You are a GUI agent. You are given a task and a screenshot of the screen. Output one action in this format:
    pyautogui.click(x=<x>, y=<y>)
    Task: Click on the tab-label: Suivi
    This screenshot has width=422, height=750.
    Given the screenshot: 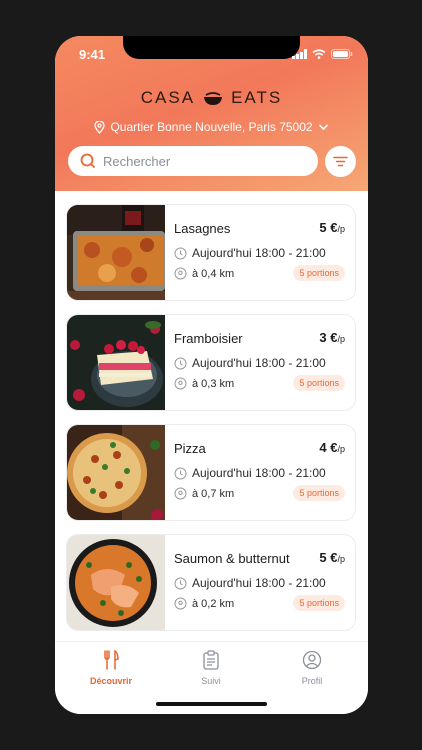 What is the action you would take?
    pyautogui.click(x=211, y=681)
    